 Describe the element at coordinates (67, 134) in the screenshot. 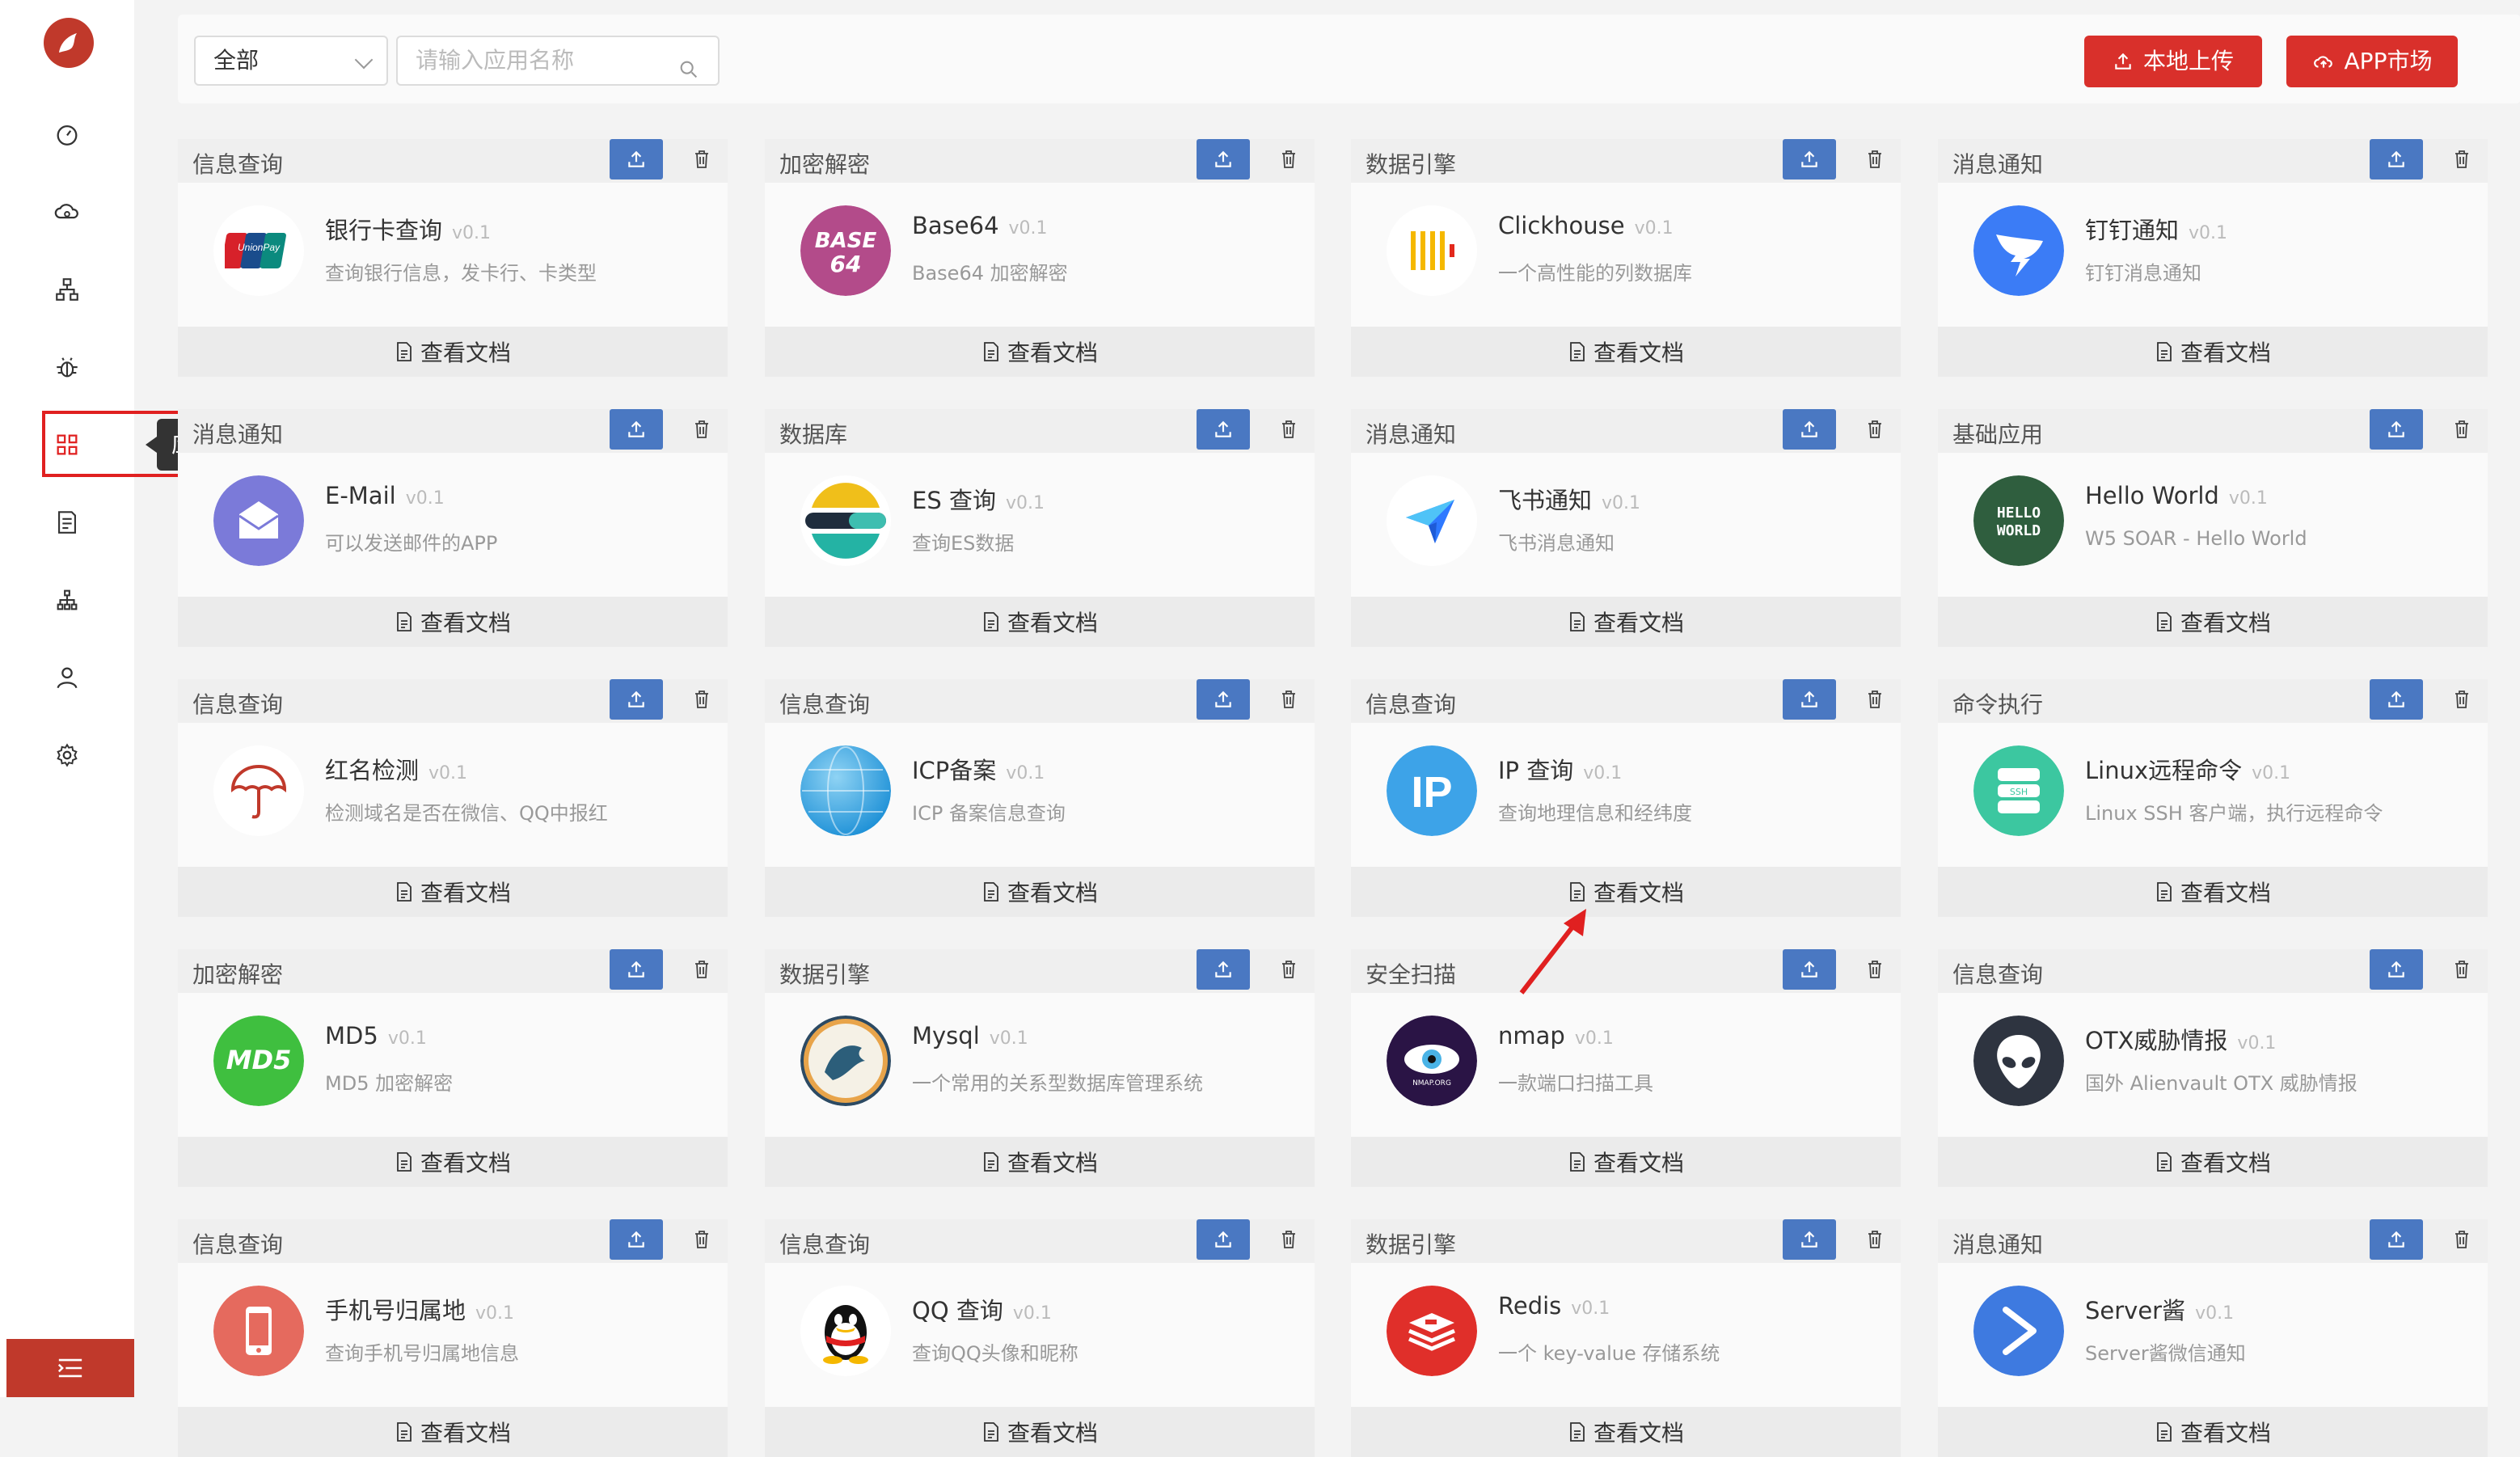

I see `nav-dashboard` at that location.